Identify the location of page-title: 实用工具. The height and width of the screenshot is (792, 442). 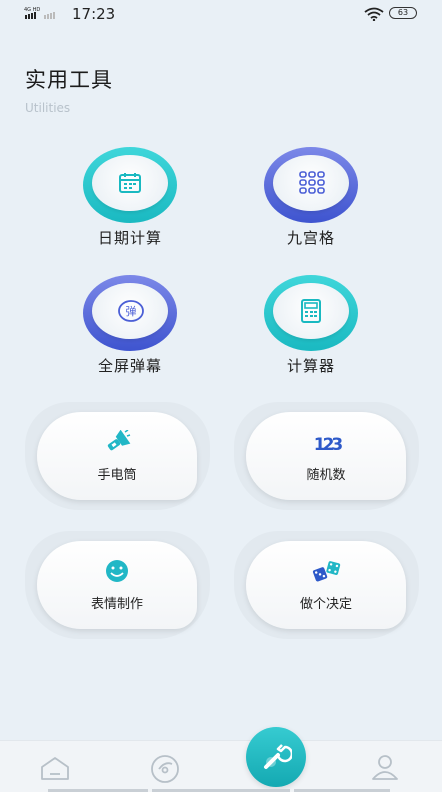
(69, 80).